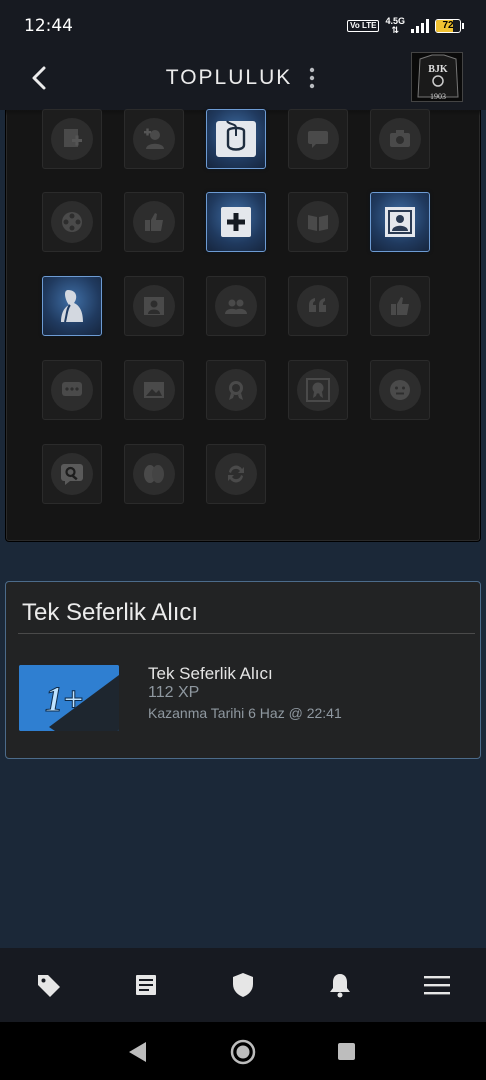 The image size is (486, 1080). I want to click on status-time: 12:44, so click(48, 26).